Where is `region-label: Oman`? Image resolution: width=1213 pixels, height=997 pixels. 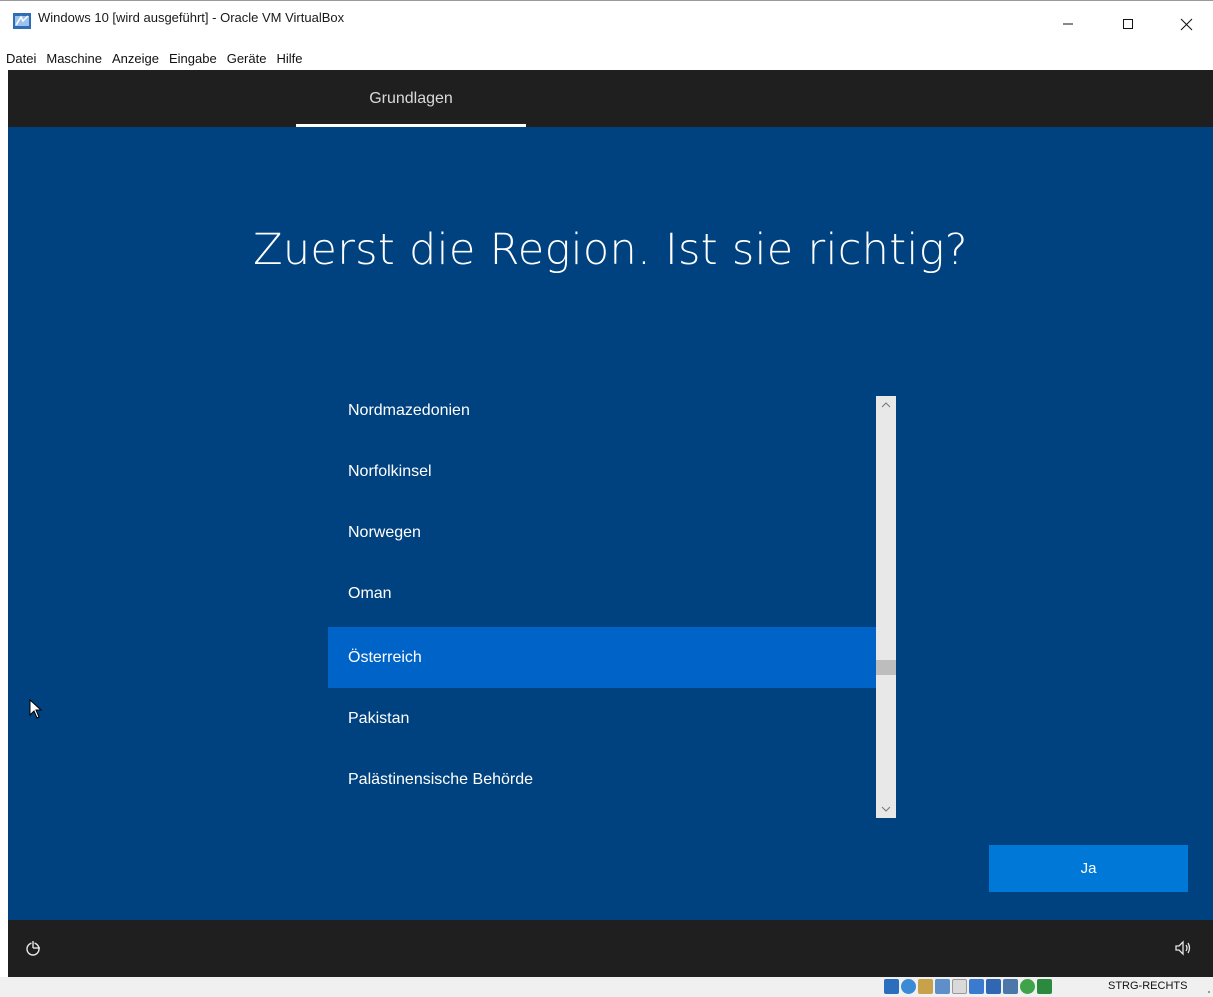 region-label: Oman is located at coordinates (370, 593).